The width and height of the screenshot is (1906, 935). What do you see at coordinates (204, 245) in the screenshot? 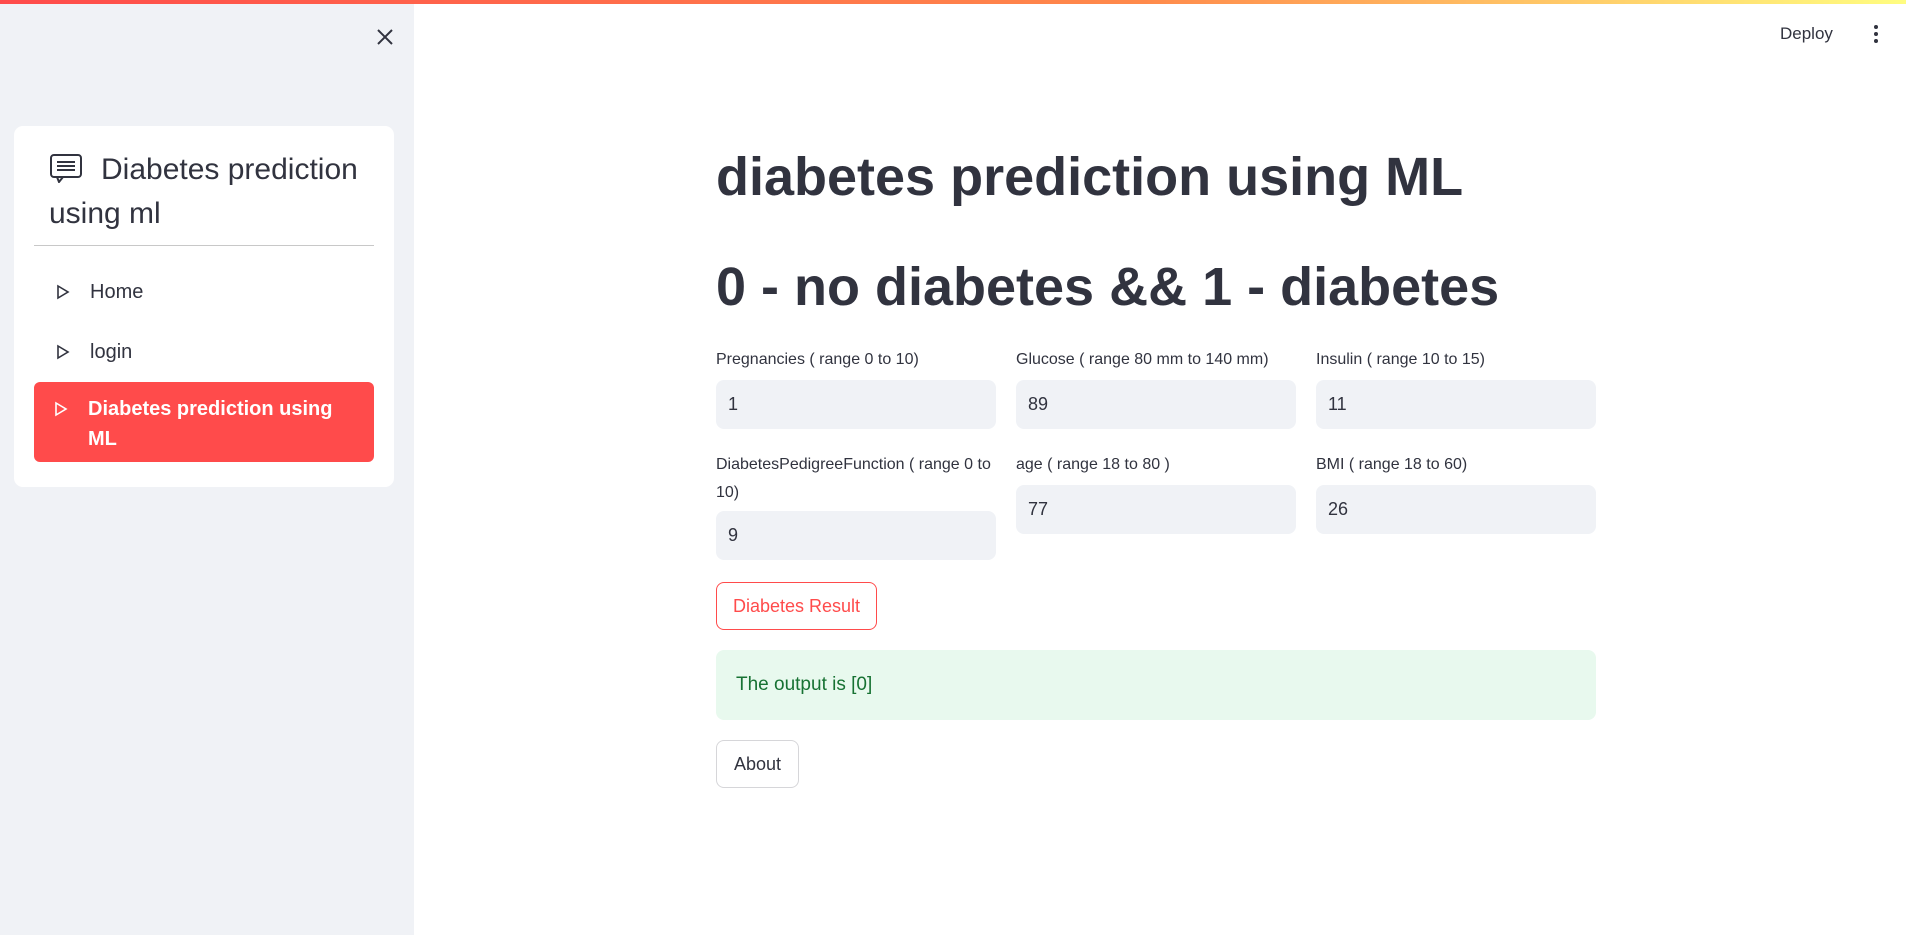
I see `menu-divider` at bounding box center [204, 245].